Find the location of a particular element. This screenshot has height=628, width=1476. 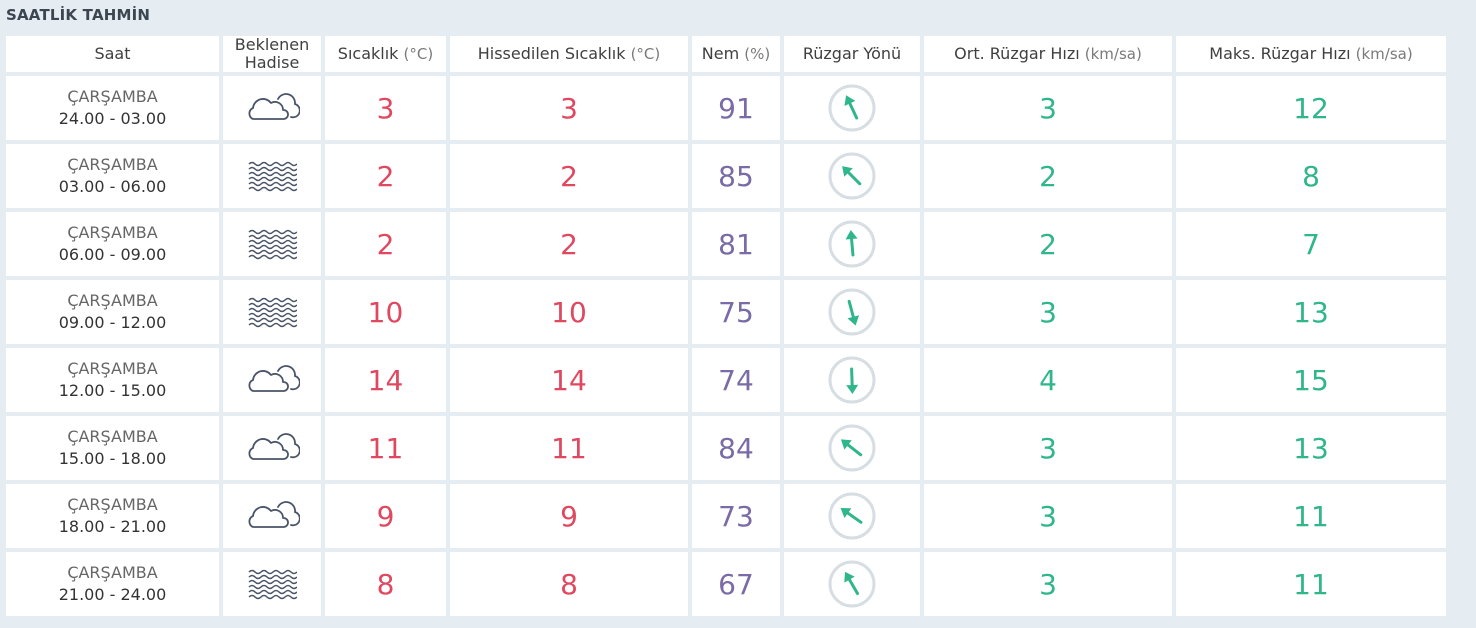

wind-max-cell: 8 is located at coordinates (1311, 176).